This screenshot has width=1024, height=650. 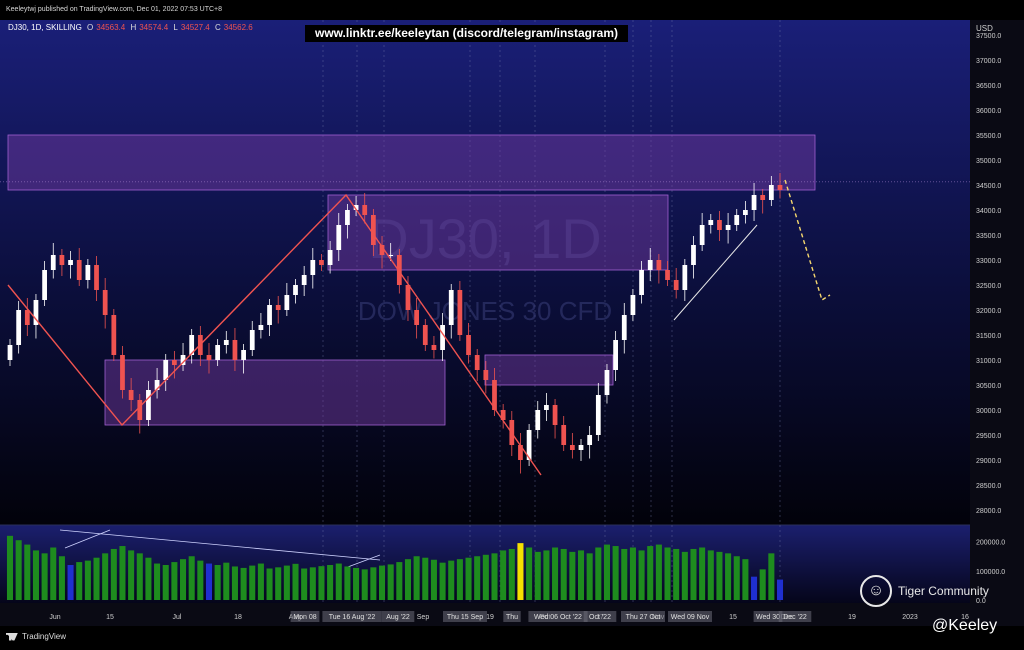 I want to click on watermark-name: DOW JONES 30 CFD, so click(x=485, y=311).